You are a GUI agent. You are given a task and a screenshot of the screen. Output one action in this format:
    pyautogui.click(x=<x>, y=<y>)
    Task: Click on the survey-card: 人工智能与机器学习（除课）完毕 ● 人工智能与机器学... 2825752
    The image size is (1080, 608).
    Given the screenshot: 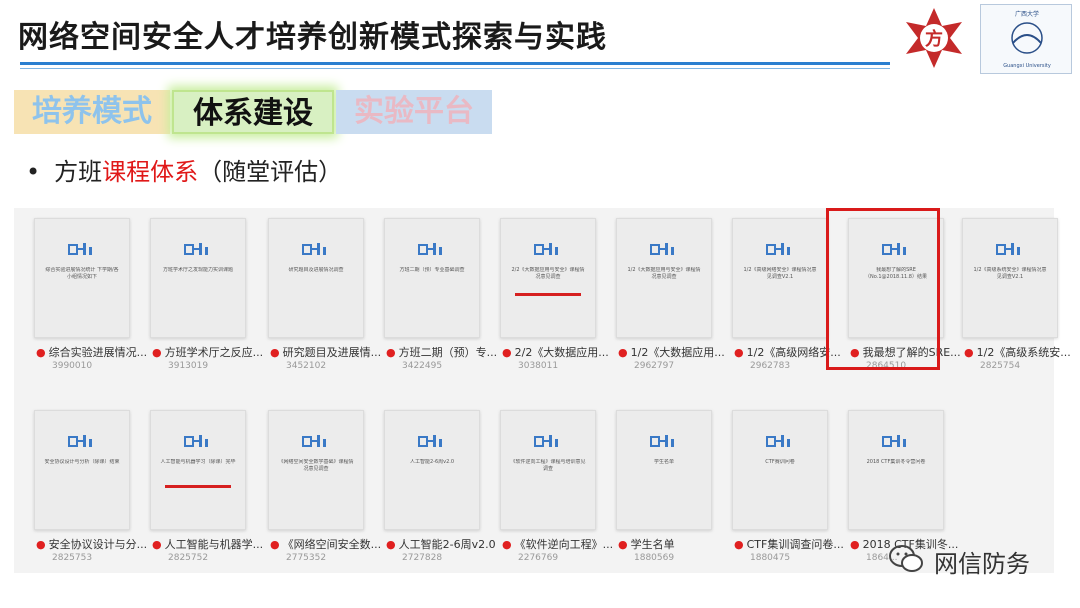 What is the action you would take?
    pyautogui.click(x=202, y=486)
    